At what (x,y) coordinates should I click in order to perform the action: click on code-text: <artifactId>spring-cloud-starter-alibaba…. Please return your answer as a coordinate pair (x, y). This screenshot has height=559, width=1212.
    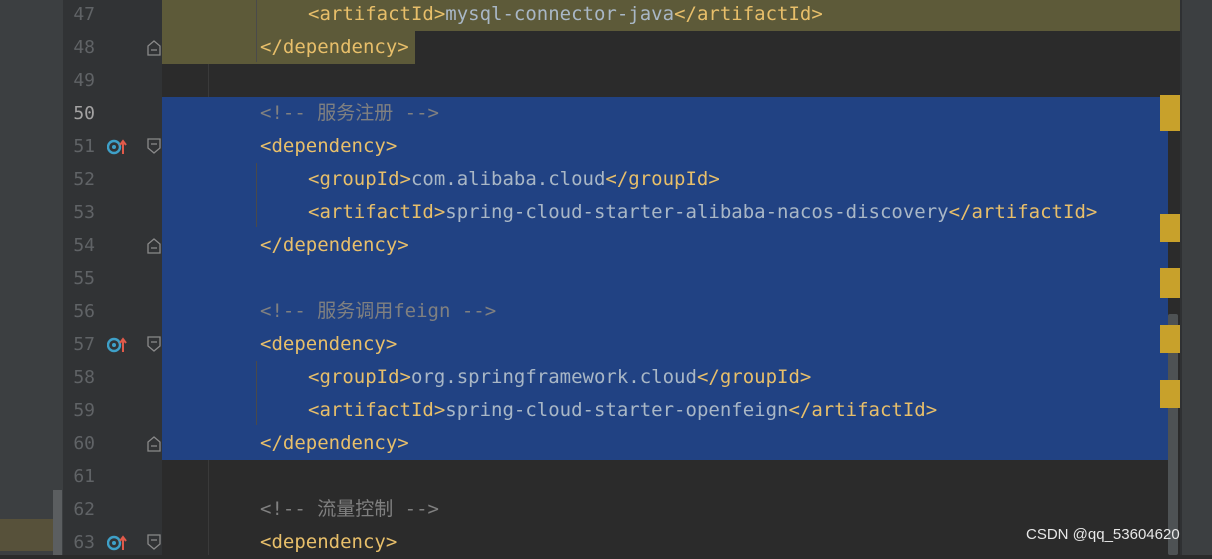
    Looking at the image, I should click on (702, 212).